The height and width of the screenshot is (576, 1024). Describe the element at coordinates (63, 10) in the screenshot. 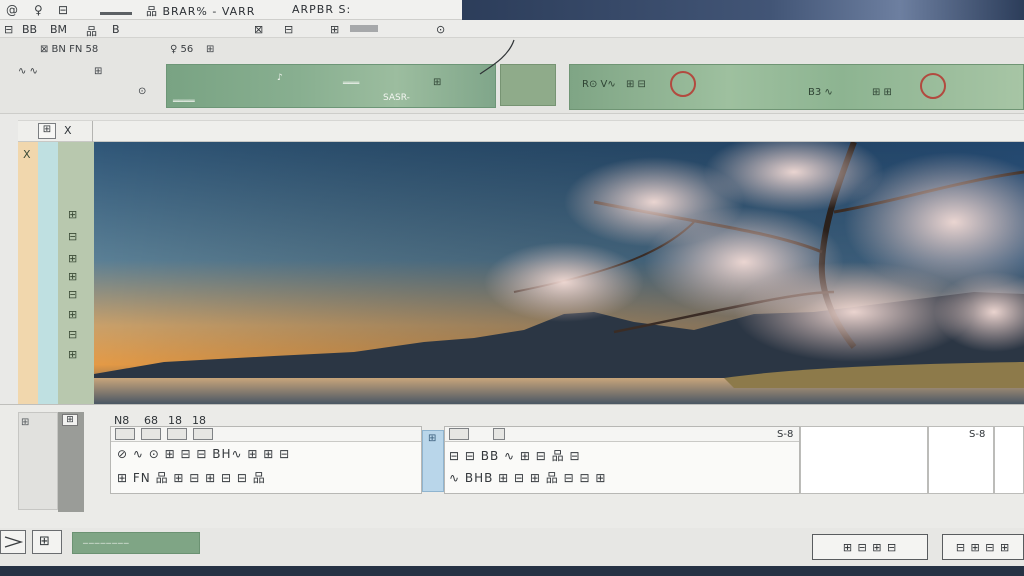

I see `save-icon: ⊟` at that location.